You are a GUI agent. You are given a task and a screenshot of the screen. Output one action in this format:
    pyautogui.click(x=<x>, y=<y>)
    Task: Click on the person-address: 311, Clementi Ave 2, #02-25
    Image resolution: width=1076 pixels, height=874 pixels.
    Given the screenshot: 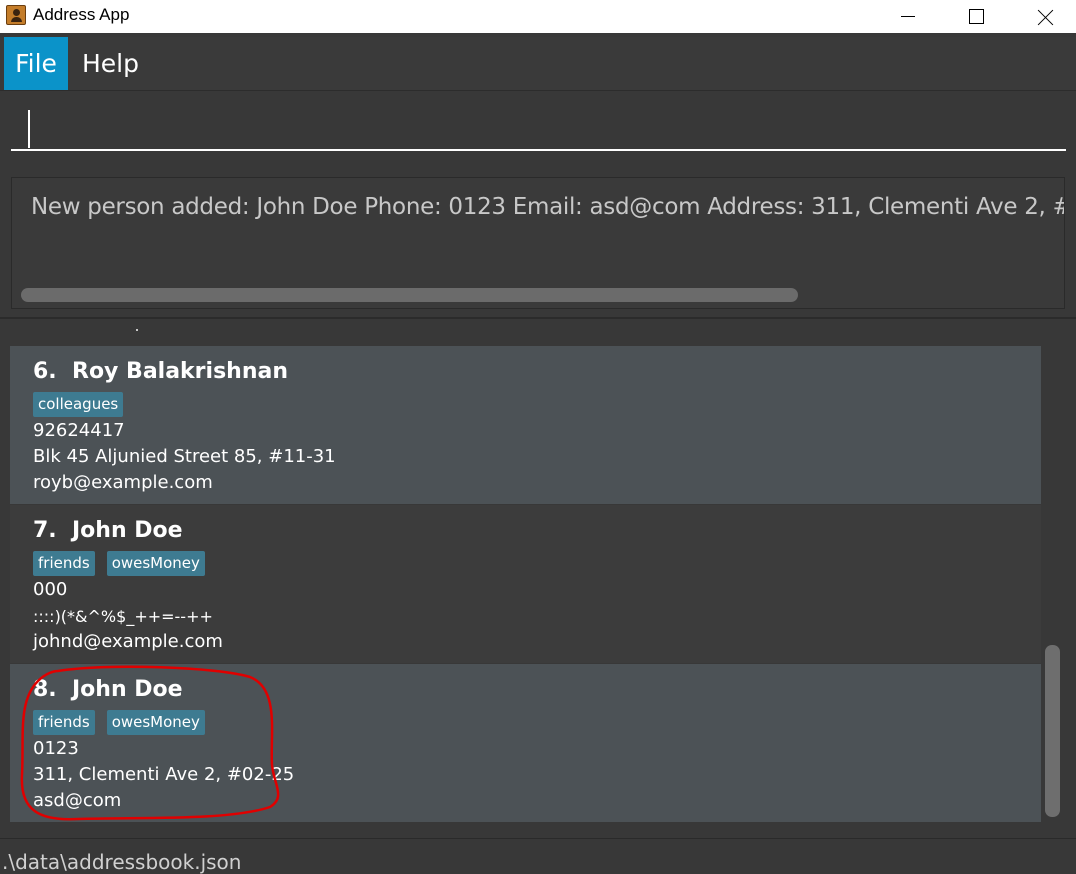 What is the action you would take?
    pyautogui.click(x=164, y=774)
    